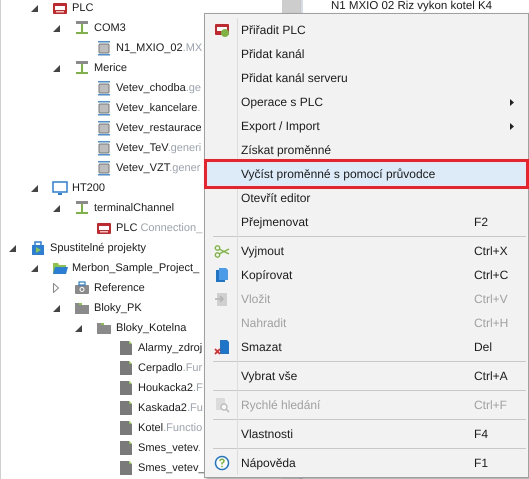 Image resolution: width=529 pixels, height=479 pixels. Describe the element at coordinates (366, 463) in the screenshot. I see `menu-item: Nápověda F1` at that location.